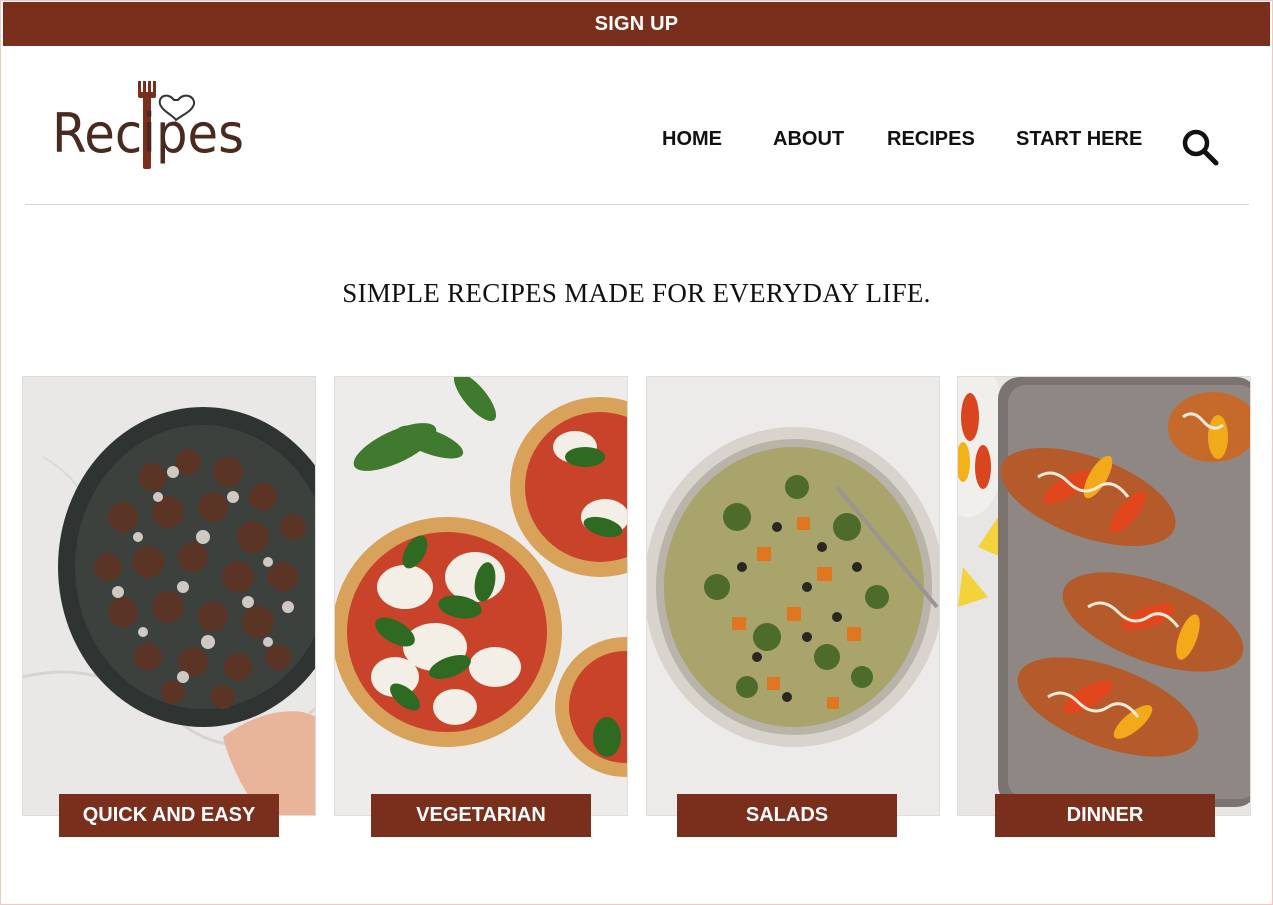 Image resolution: width=1273 pixels, height=905 pixels. I want to click on category-label-salads: SALADS, so click(787, 815).